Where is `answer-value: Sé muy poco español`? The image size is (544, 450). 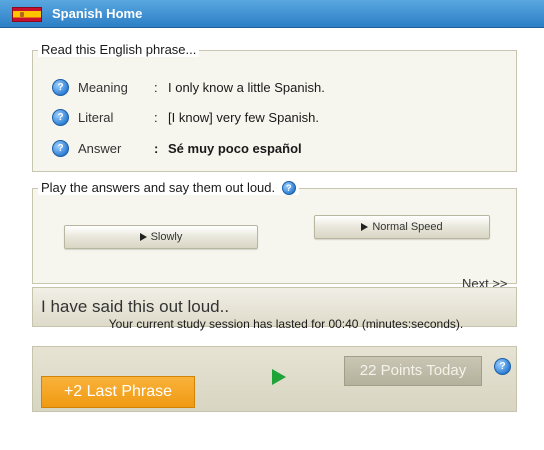
answer-value: Sé muy poco español is located at coordinates (235, 148).